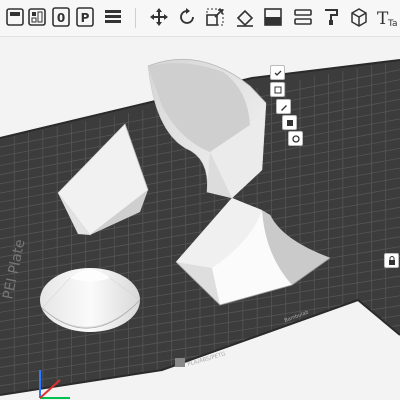 The width and height of the screenshot is (400, 400). What do you see at coordinates (391, 260) in the screenshot?
I see `plate-lock-icon` at bounding box center [391, 260].